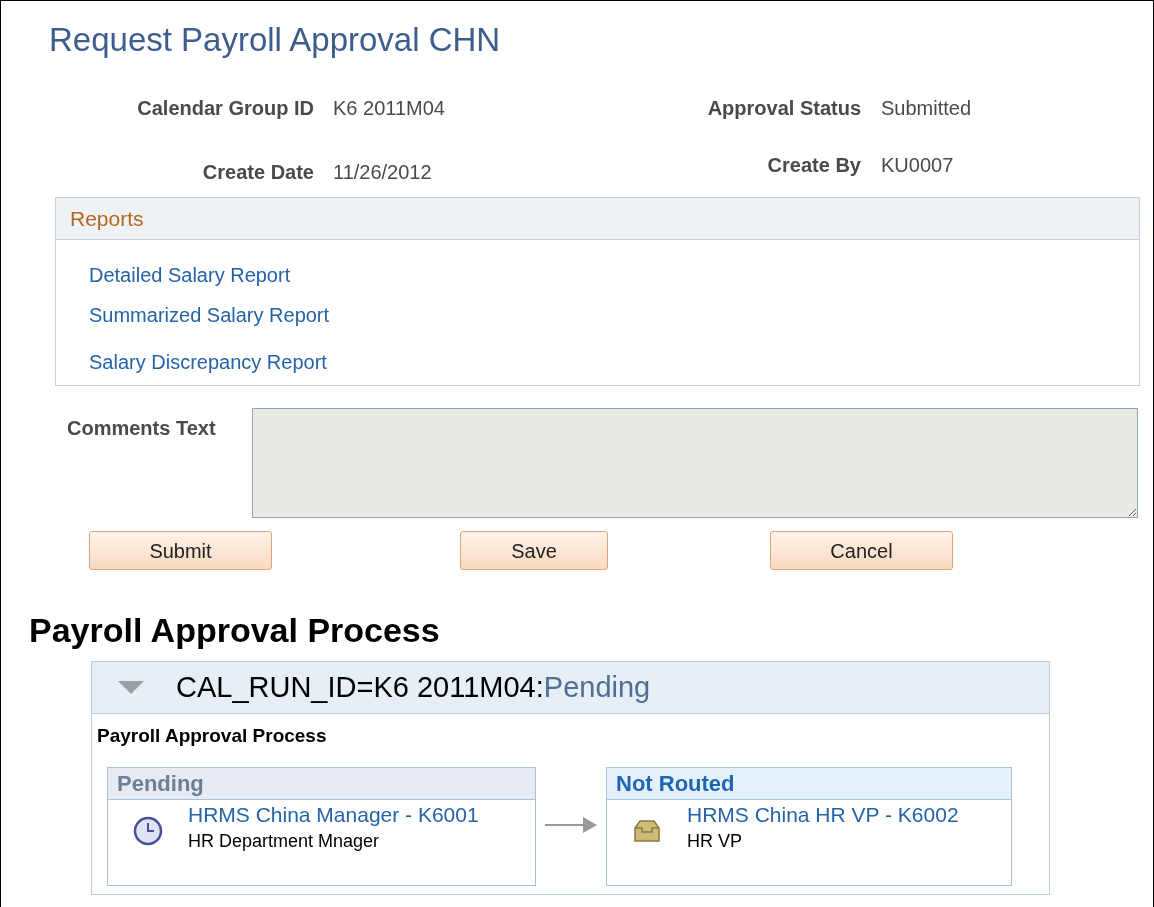  I want to click on report-link: Detailed Salary Report, so click(190, 275).